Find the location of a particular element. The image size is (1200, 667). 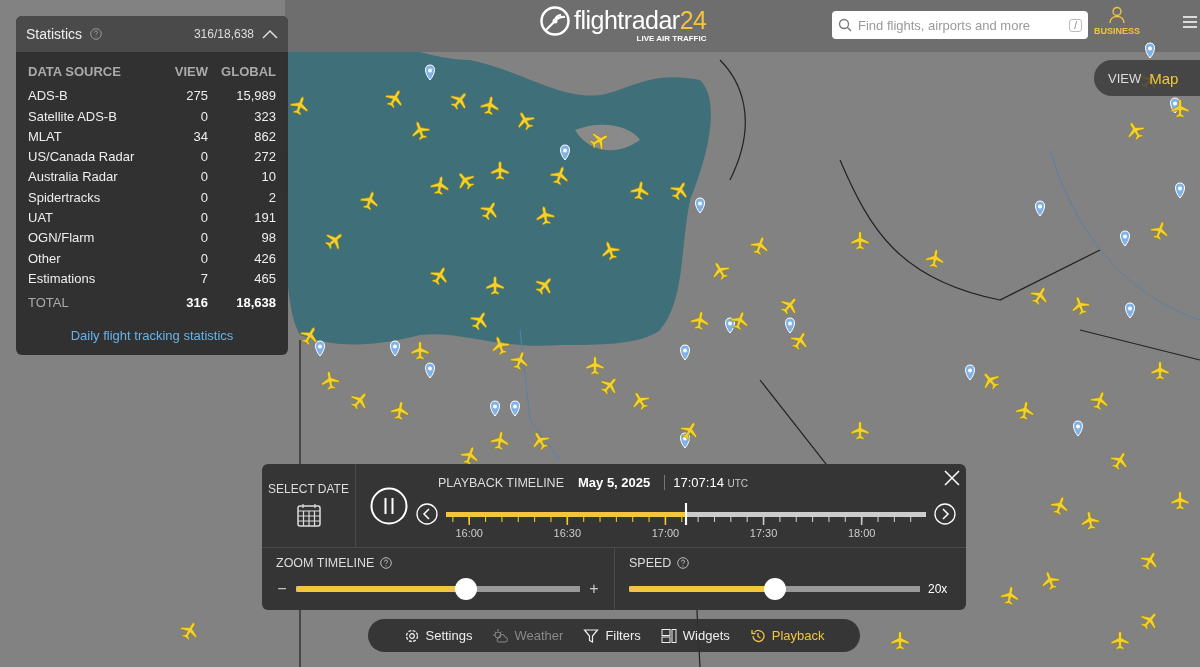

timeline-cursor is located at coordinates (686, 513).